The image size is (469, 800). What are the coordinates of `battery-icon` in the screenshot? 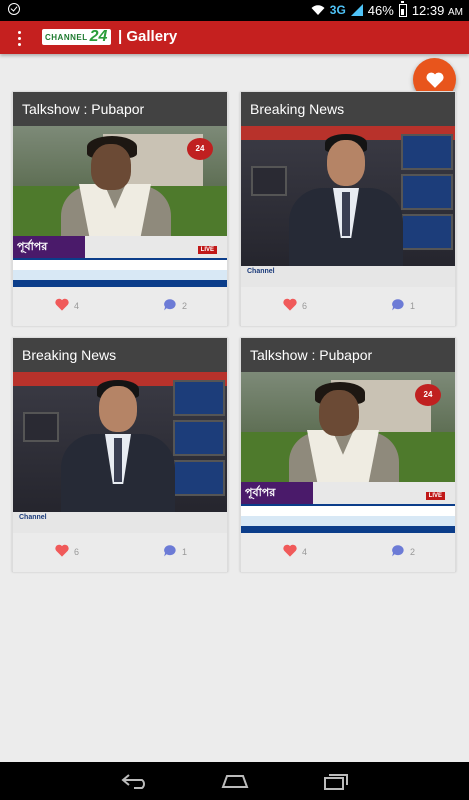 It's located at (402, 8).